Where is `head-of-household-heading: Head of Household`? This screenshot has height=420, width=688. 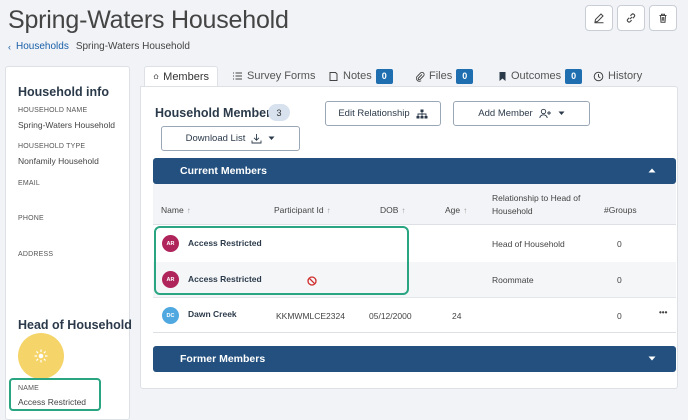
head-of-household-heading: Head of Household is located at coordinates (75, 325).